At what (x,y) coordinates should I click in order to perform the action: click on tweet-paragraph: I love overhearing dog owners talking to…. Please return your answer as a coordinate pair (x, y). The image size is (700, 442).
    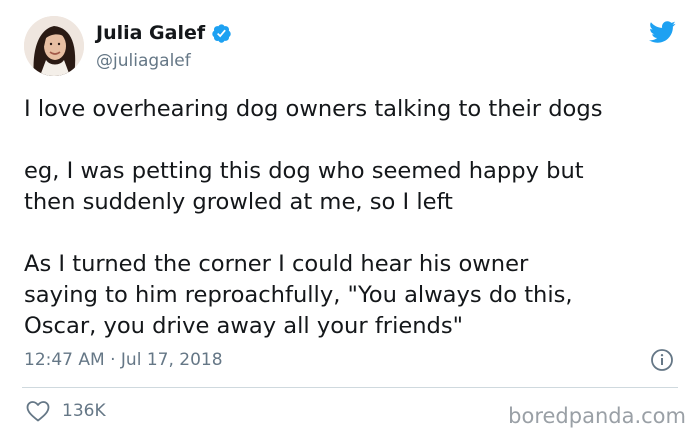
    Looking at the image, I should click on (313, 109).